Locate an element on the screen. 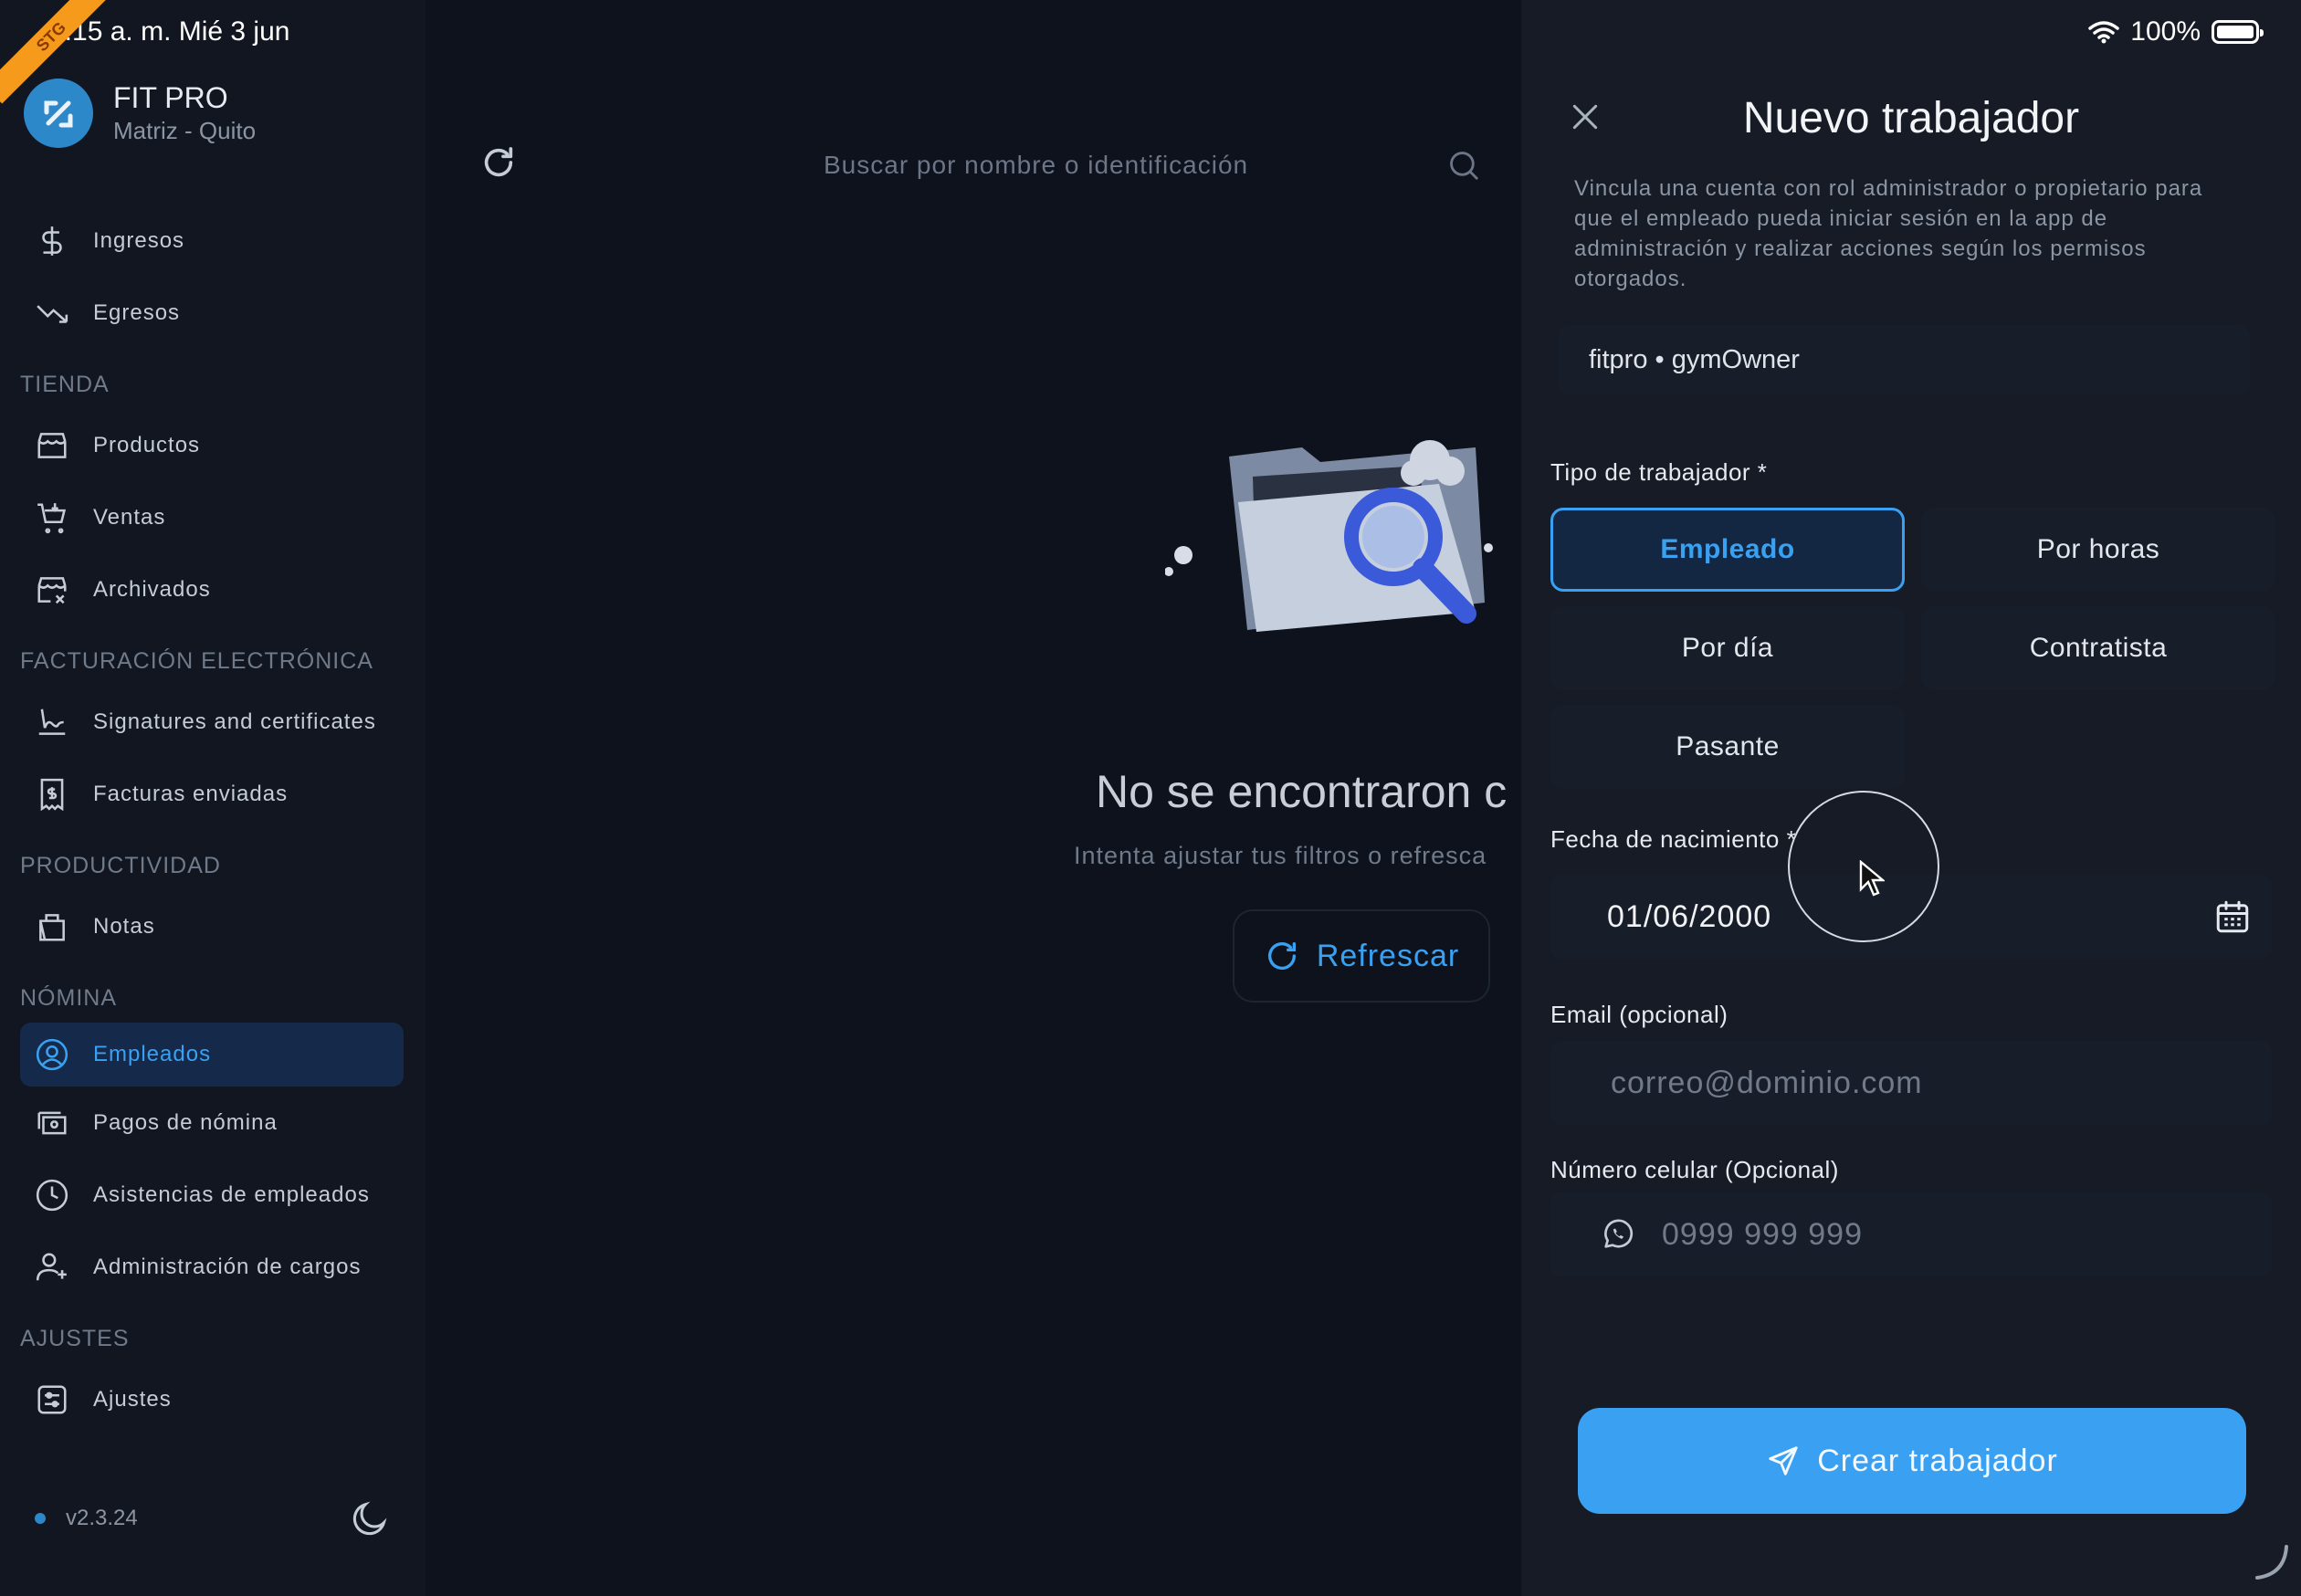  status-right: 100% is located at coordinates (2176, 31).